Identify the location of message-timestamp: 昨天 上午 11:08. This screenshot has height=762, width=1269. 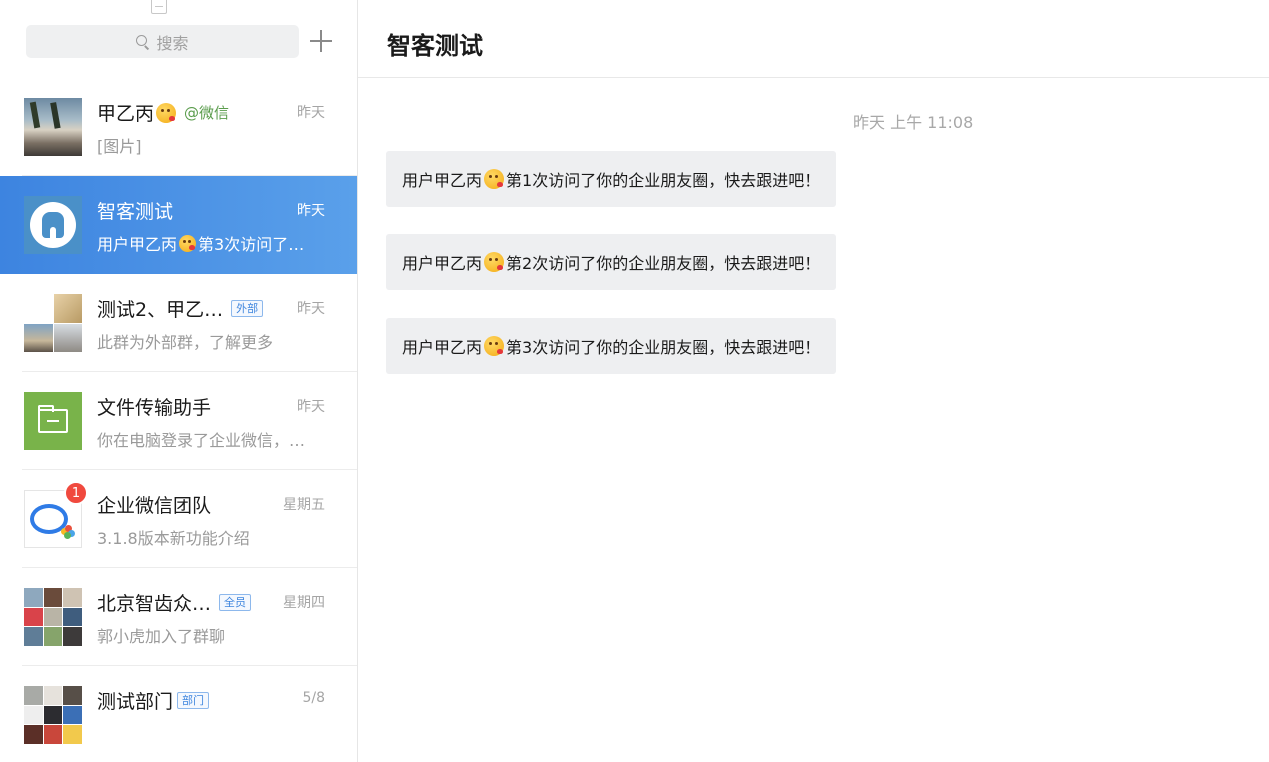
(913, 122).